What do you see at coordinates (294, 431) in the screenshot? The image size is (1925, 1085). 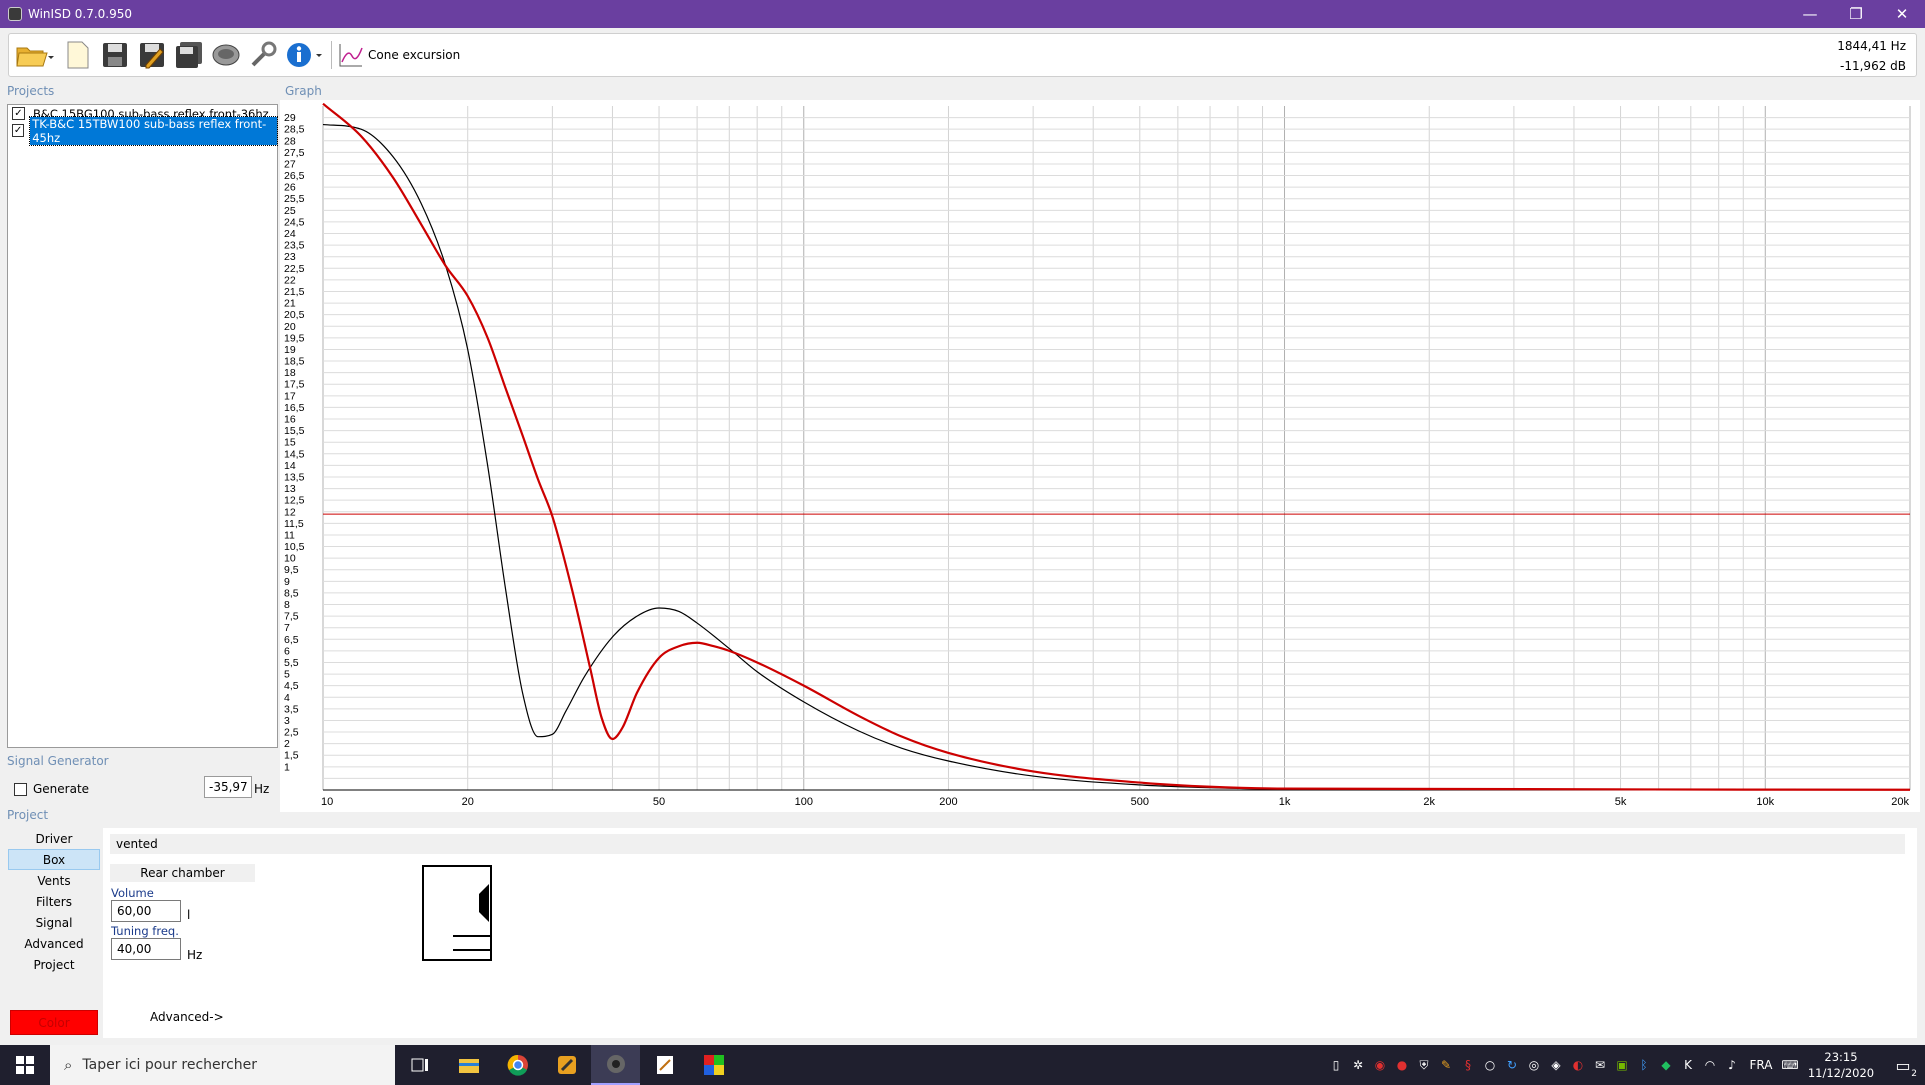 I see `y-tick-label: 15,5` at bounding box center [294, 431].